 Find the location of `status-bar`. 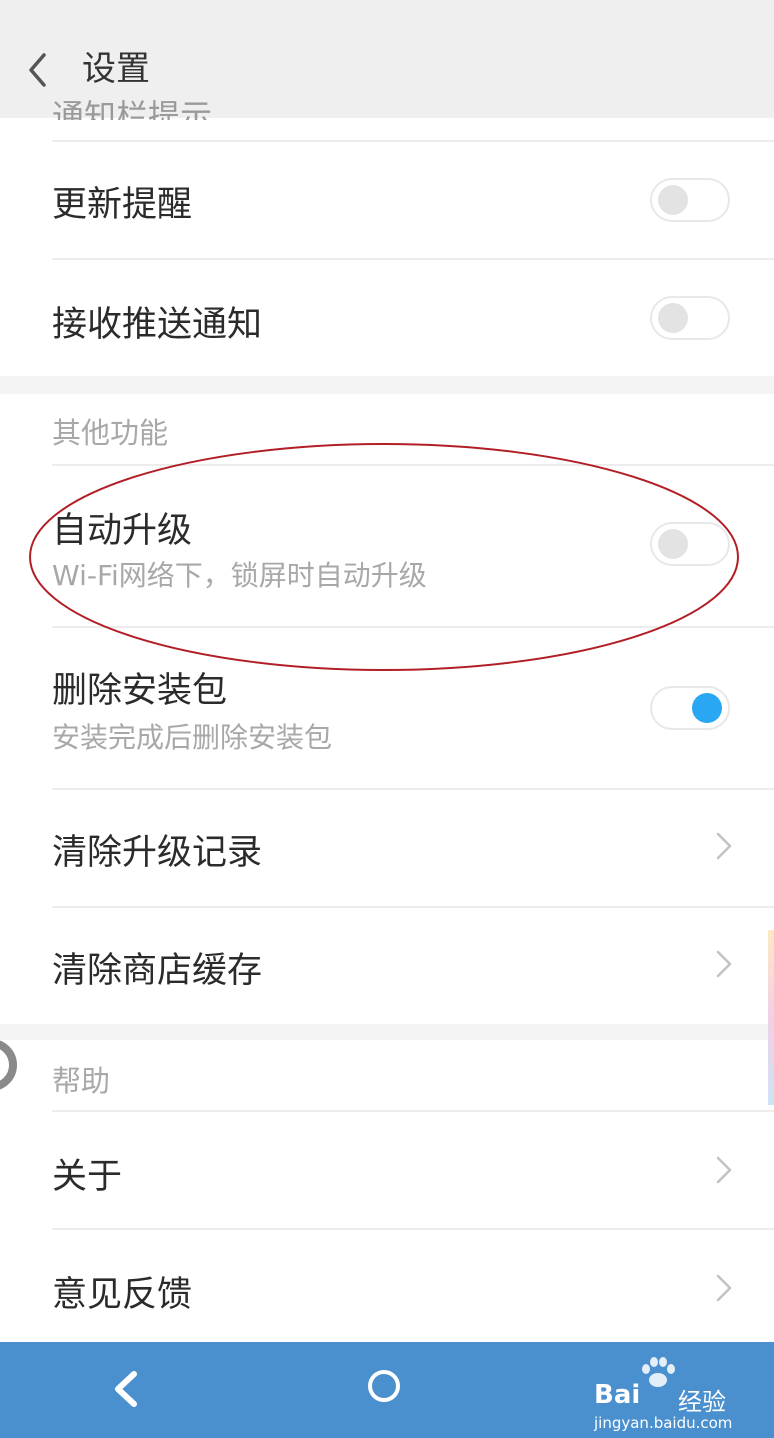

status-bar is located at coordinates (387, 7).